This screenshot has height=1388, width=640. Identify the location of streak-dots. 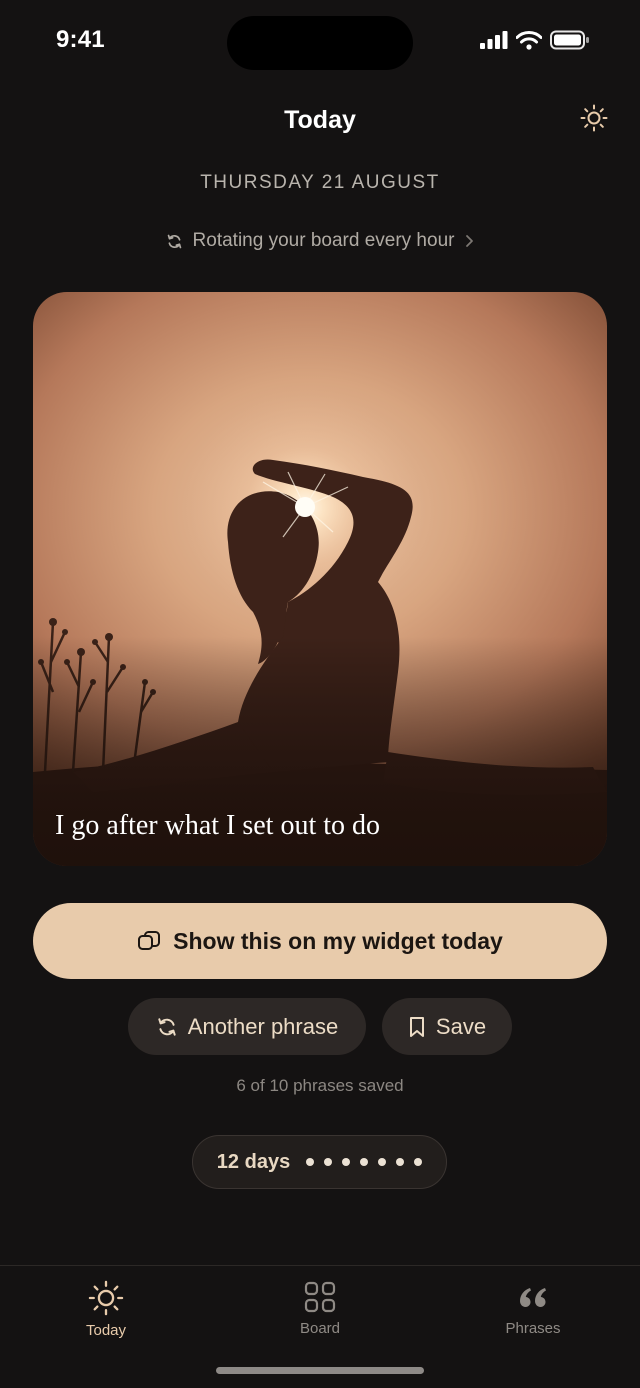
(364, 1162).